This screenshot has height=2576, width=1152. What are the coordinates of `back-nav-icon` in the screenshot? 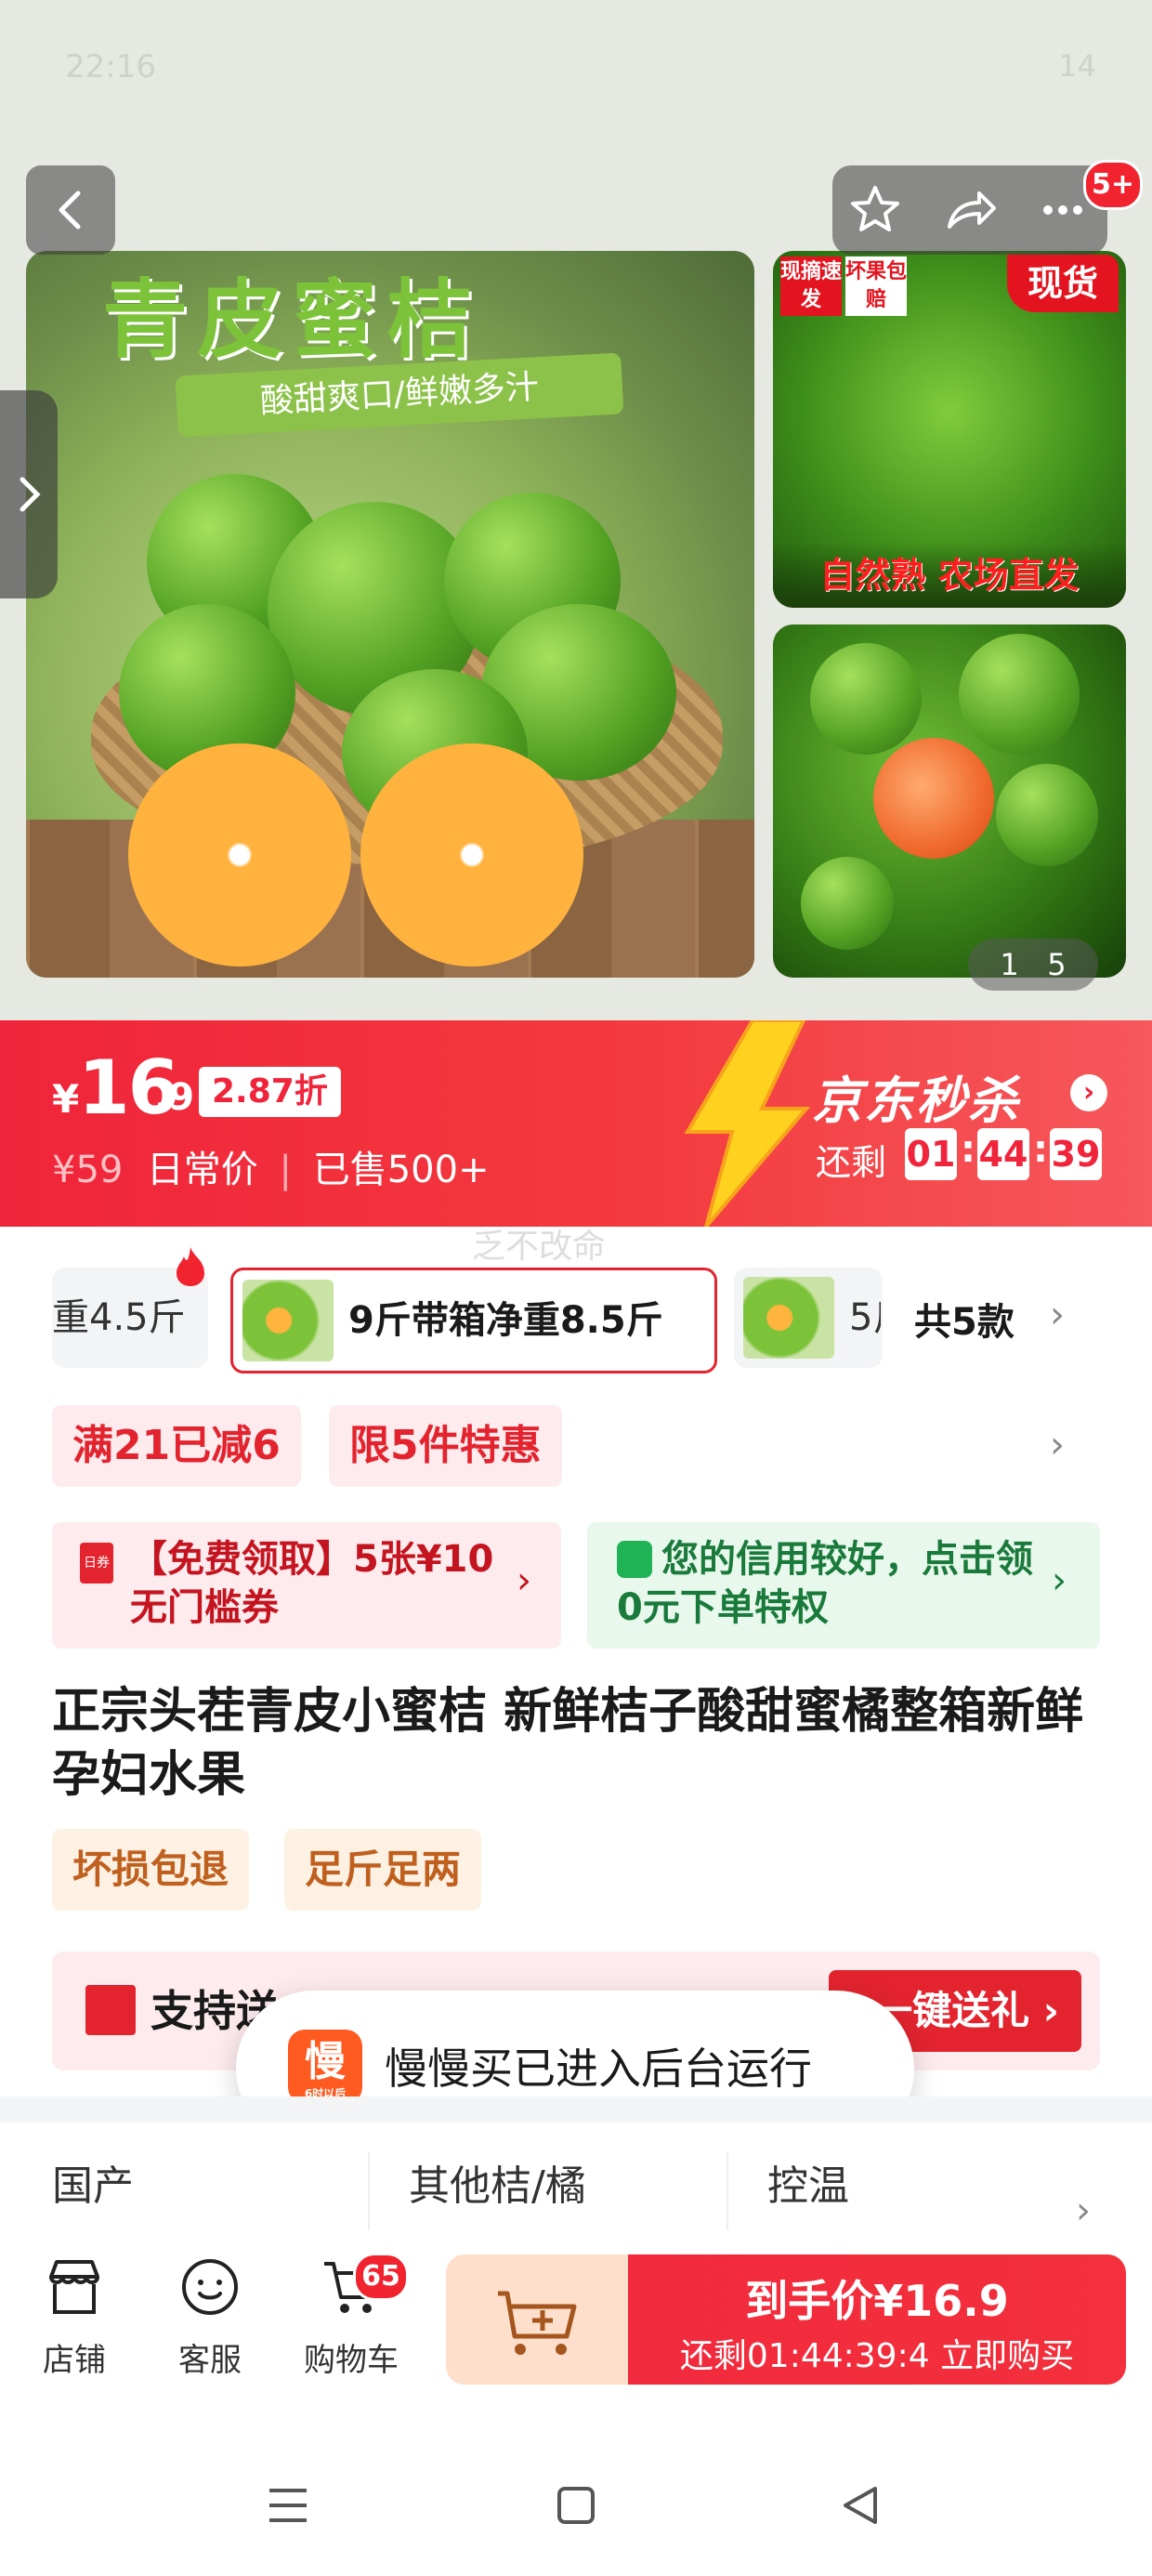 It's located at (860, 2505).